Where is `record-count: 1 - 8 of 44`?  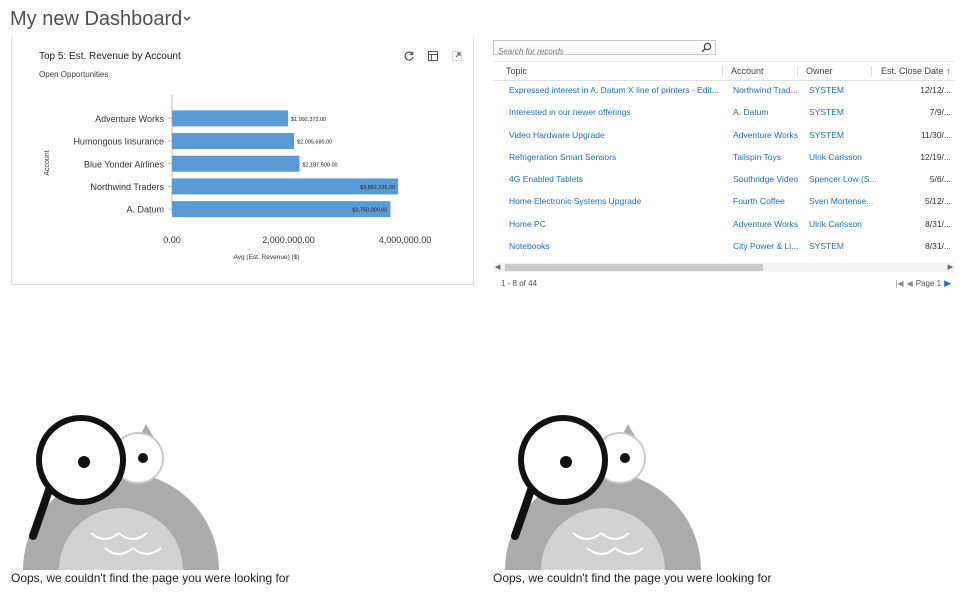
record-count: 1 - 8 of 44 is located at coordinates (519, 283).